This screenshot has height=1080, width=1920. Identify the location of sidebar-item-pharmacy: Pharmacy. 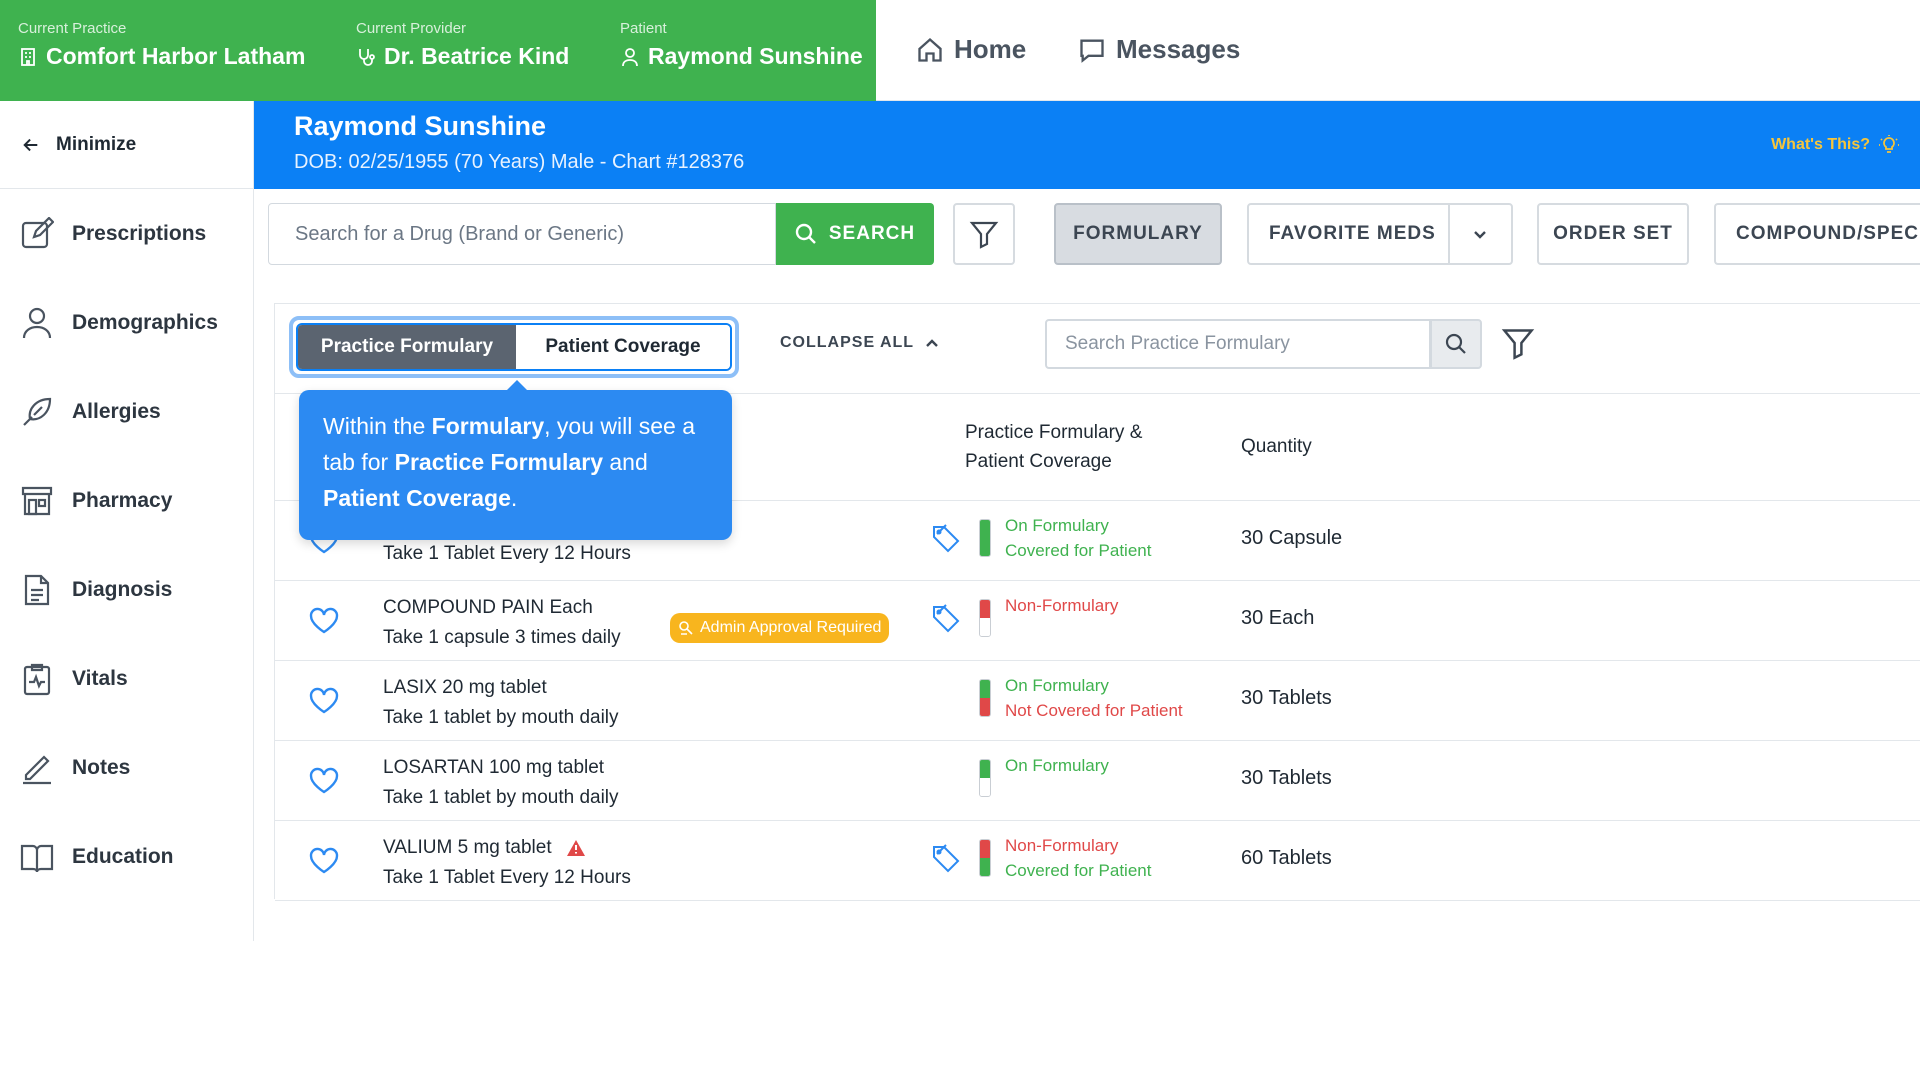
(126, 500).